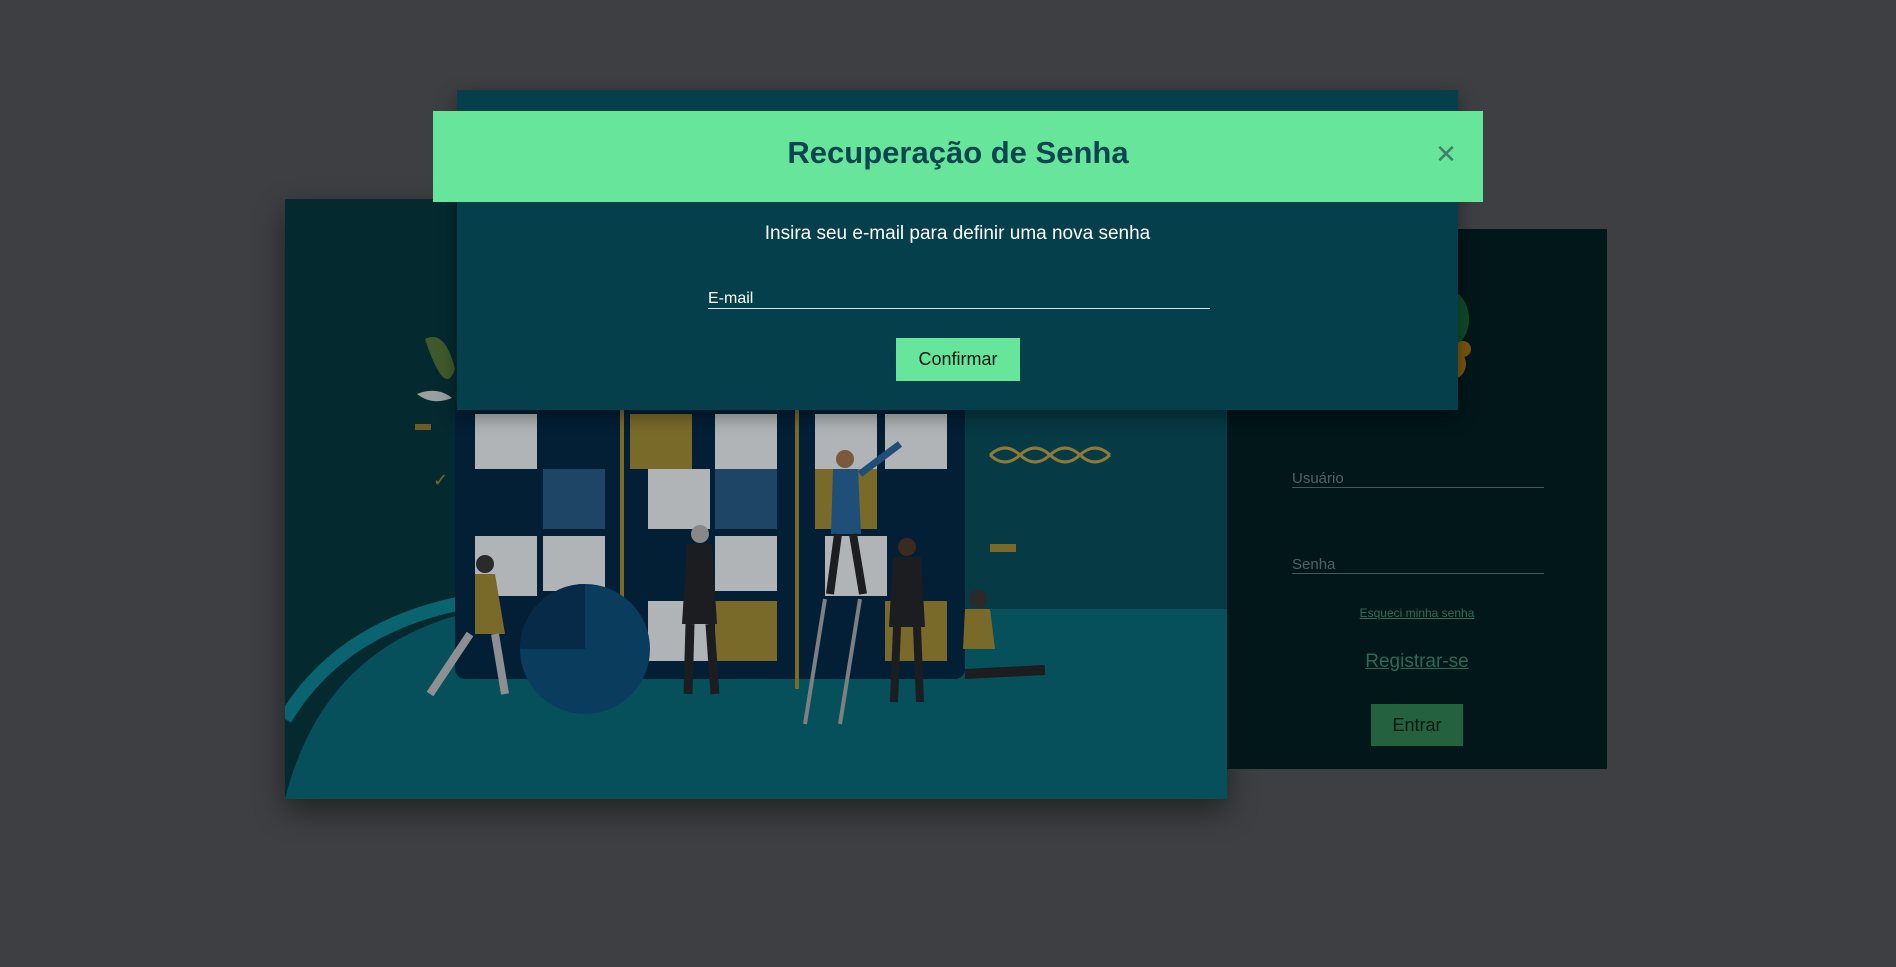 The height and width of the screenshot is (967, 1896). I want to click on confirm-button: Confirmar, so click(958, 359).